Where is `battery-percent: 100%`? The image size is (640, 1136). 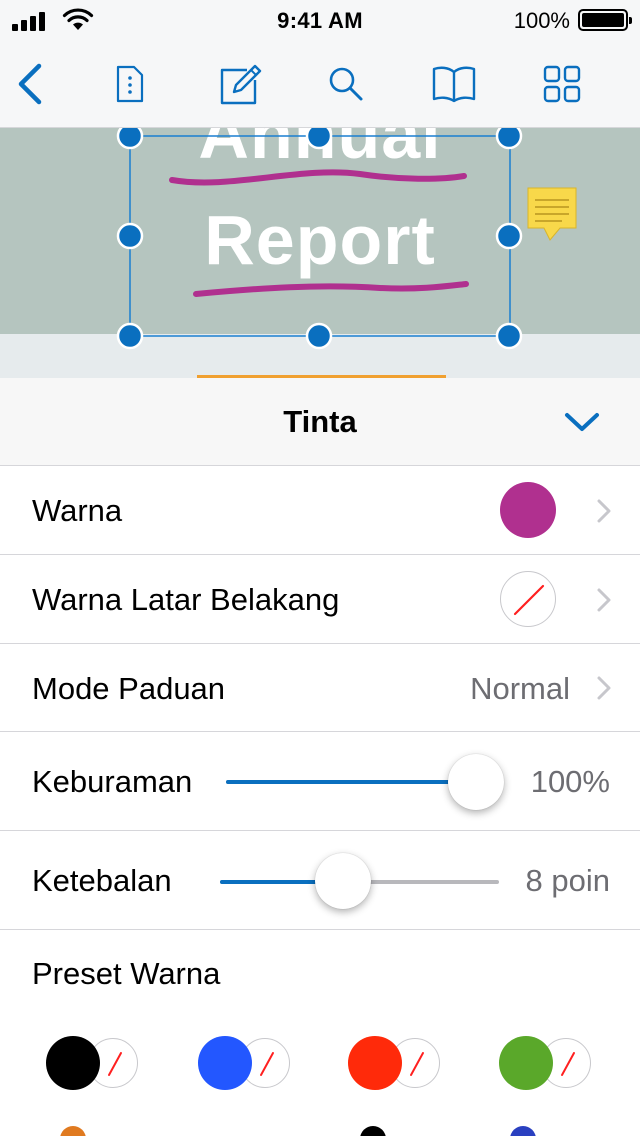
battery-percent: 100% is located at coordinates (541, 20).